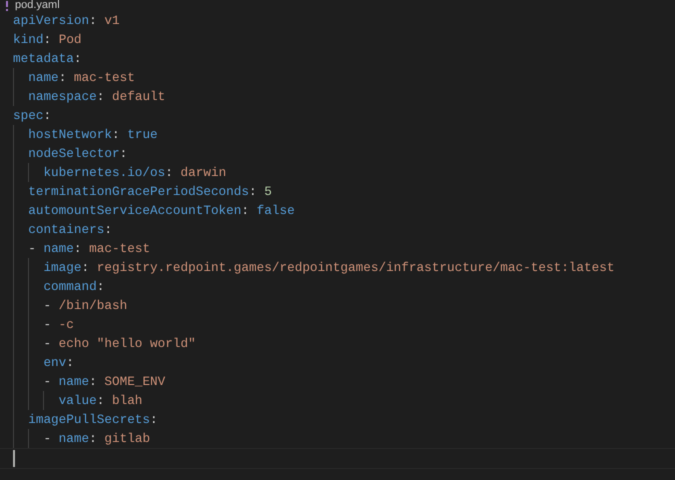 This screenshot has height=480, width=675. I want to click on text-cursor, so click(14, 458).